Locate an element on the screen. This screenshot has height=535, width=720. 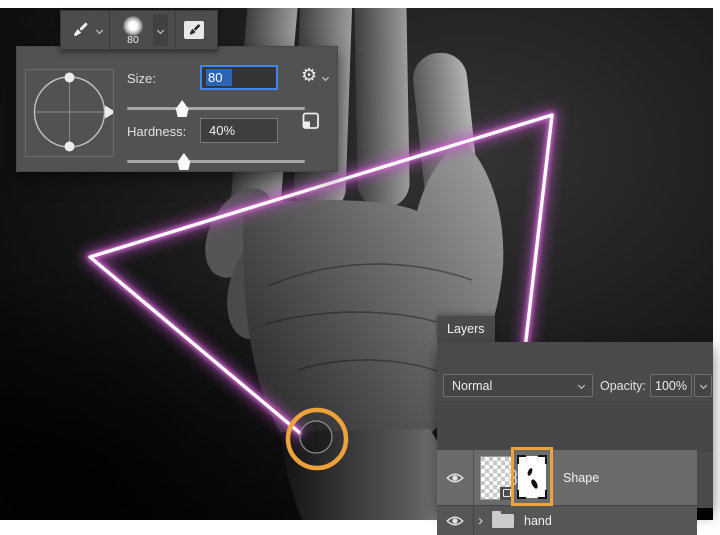
layers-panel-tab: Layers is located at coordinates (466, 329).